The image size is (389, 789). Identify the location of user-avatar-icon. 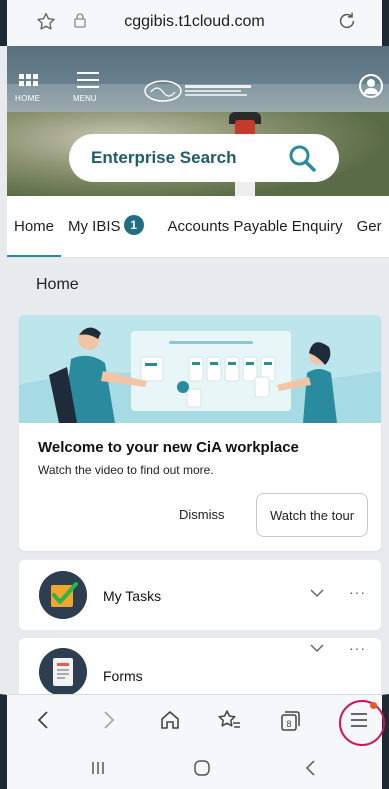
(371, 86).